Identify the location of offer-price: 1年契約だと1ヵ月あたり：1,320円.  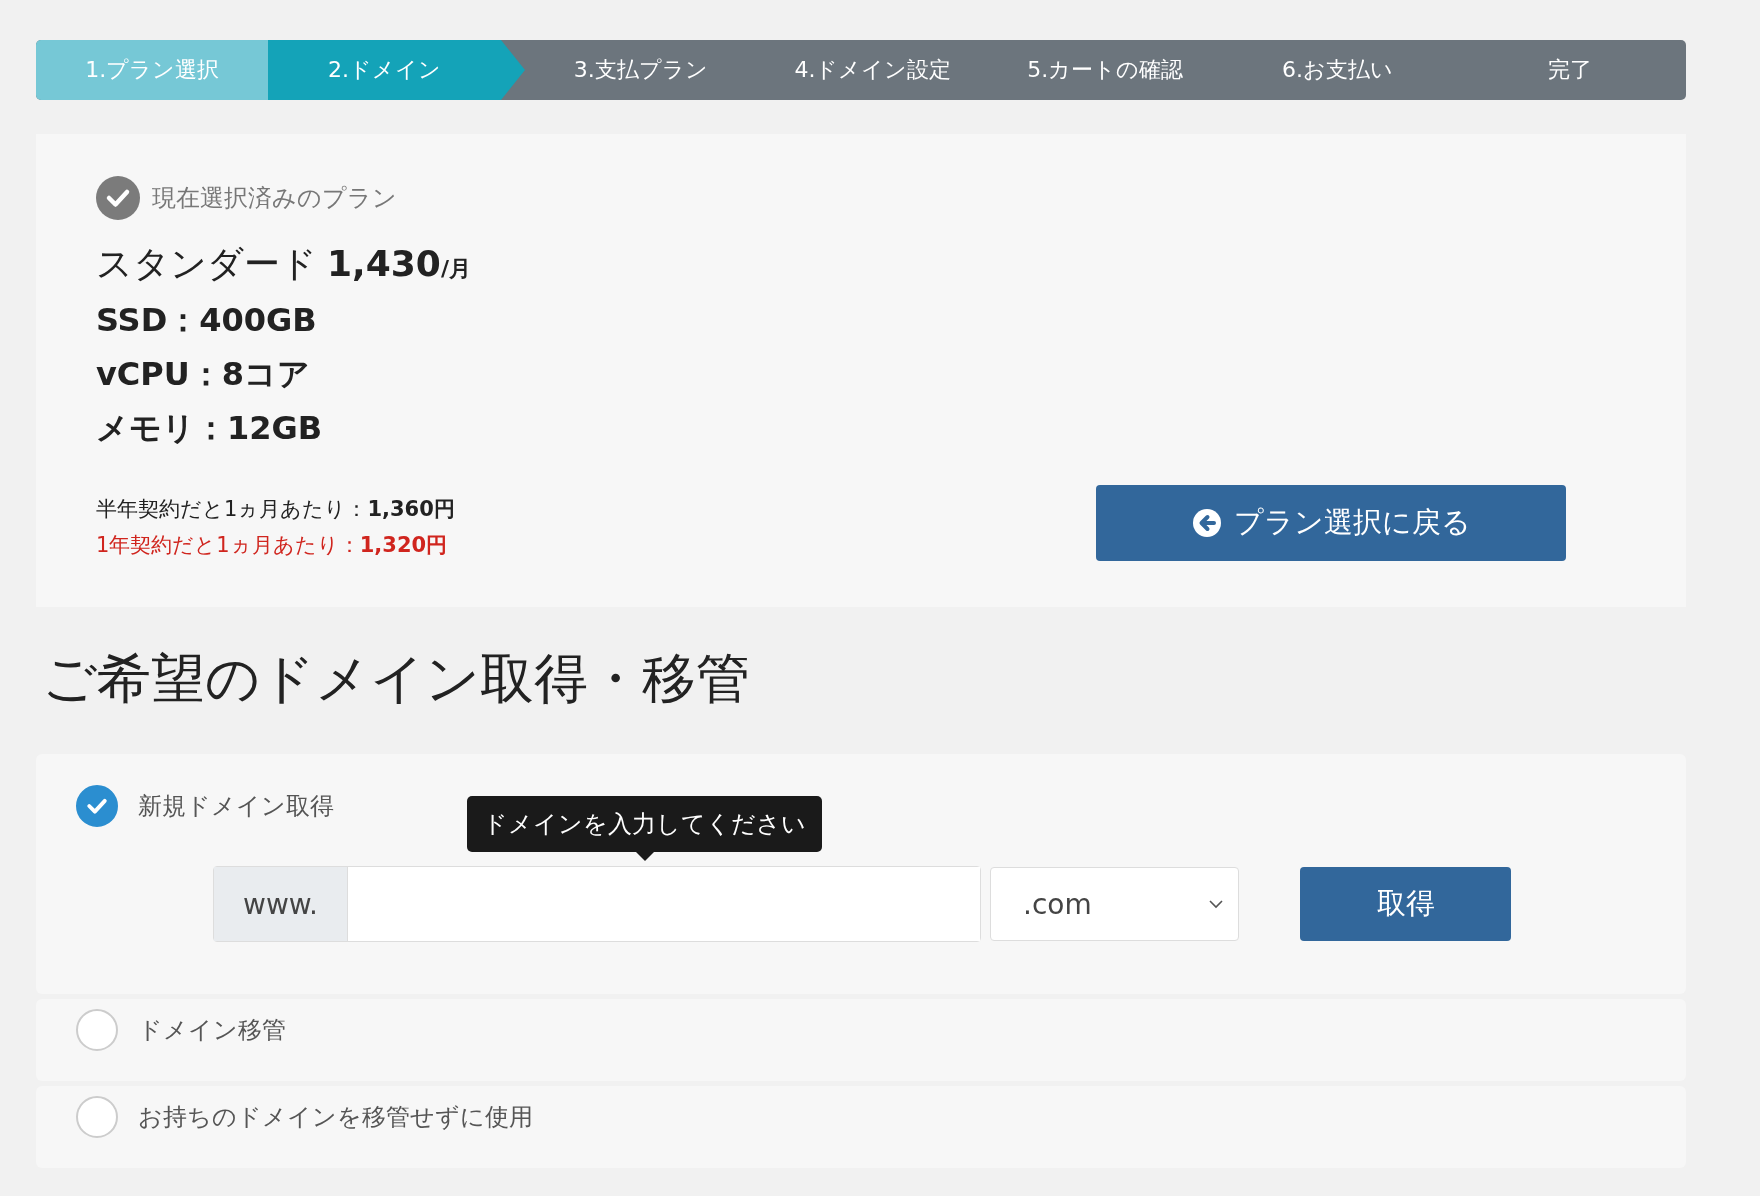
(272, 545).